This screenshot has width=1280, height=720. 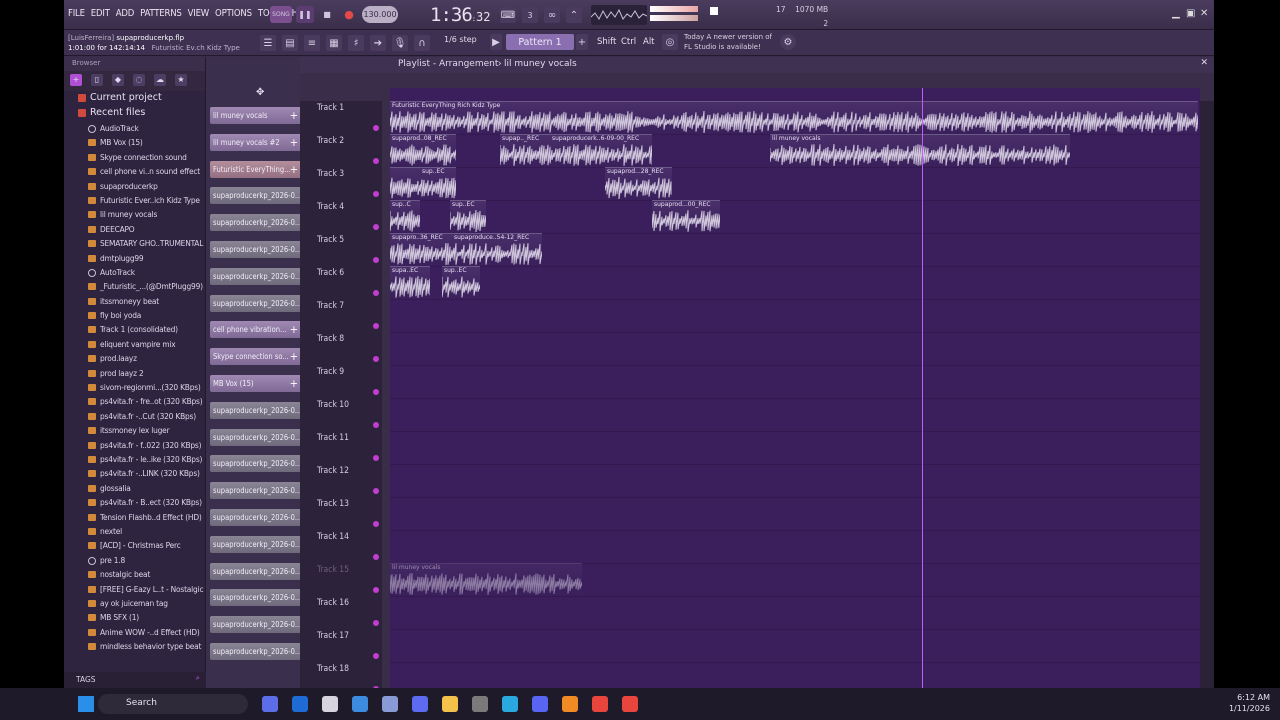 What do you see at coordinates (390, 704) in the screenshot?
I see `settings-icon` at bounding box center [390, 704].